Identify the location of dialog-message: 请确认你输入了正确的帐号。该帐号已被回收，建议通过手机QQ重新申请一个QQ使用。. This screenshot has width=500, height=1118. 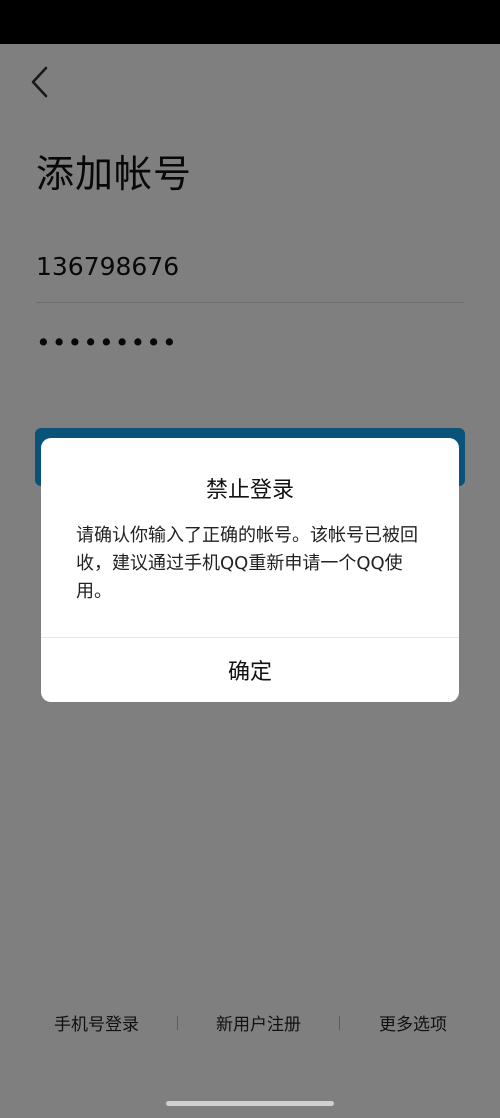
(247, 563).